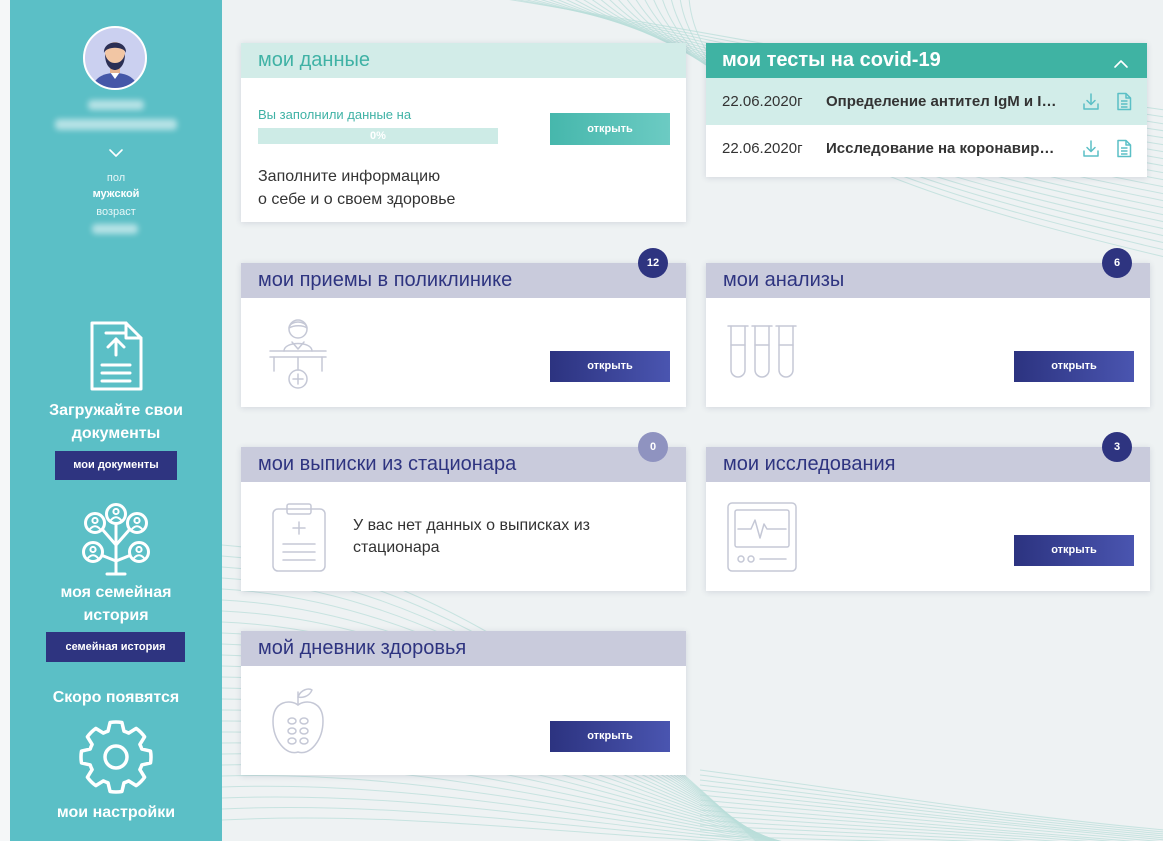 The image size is (1163, 841). I want to click on user-first-name-blurred, so click(116, 105).